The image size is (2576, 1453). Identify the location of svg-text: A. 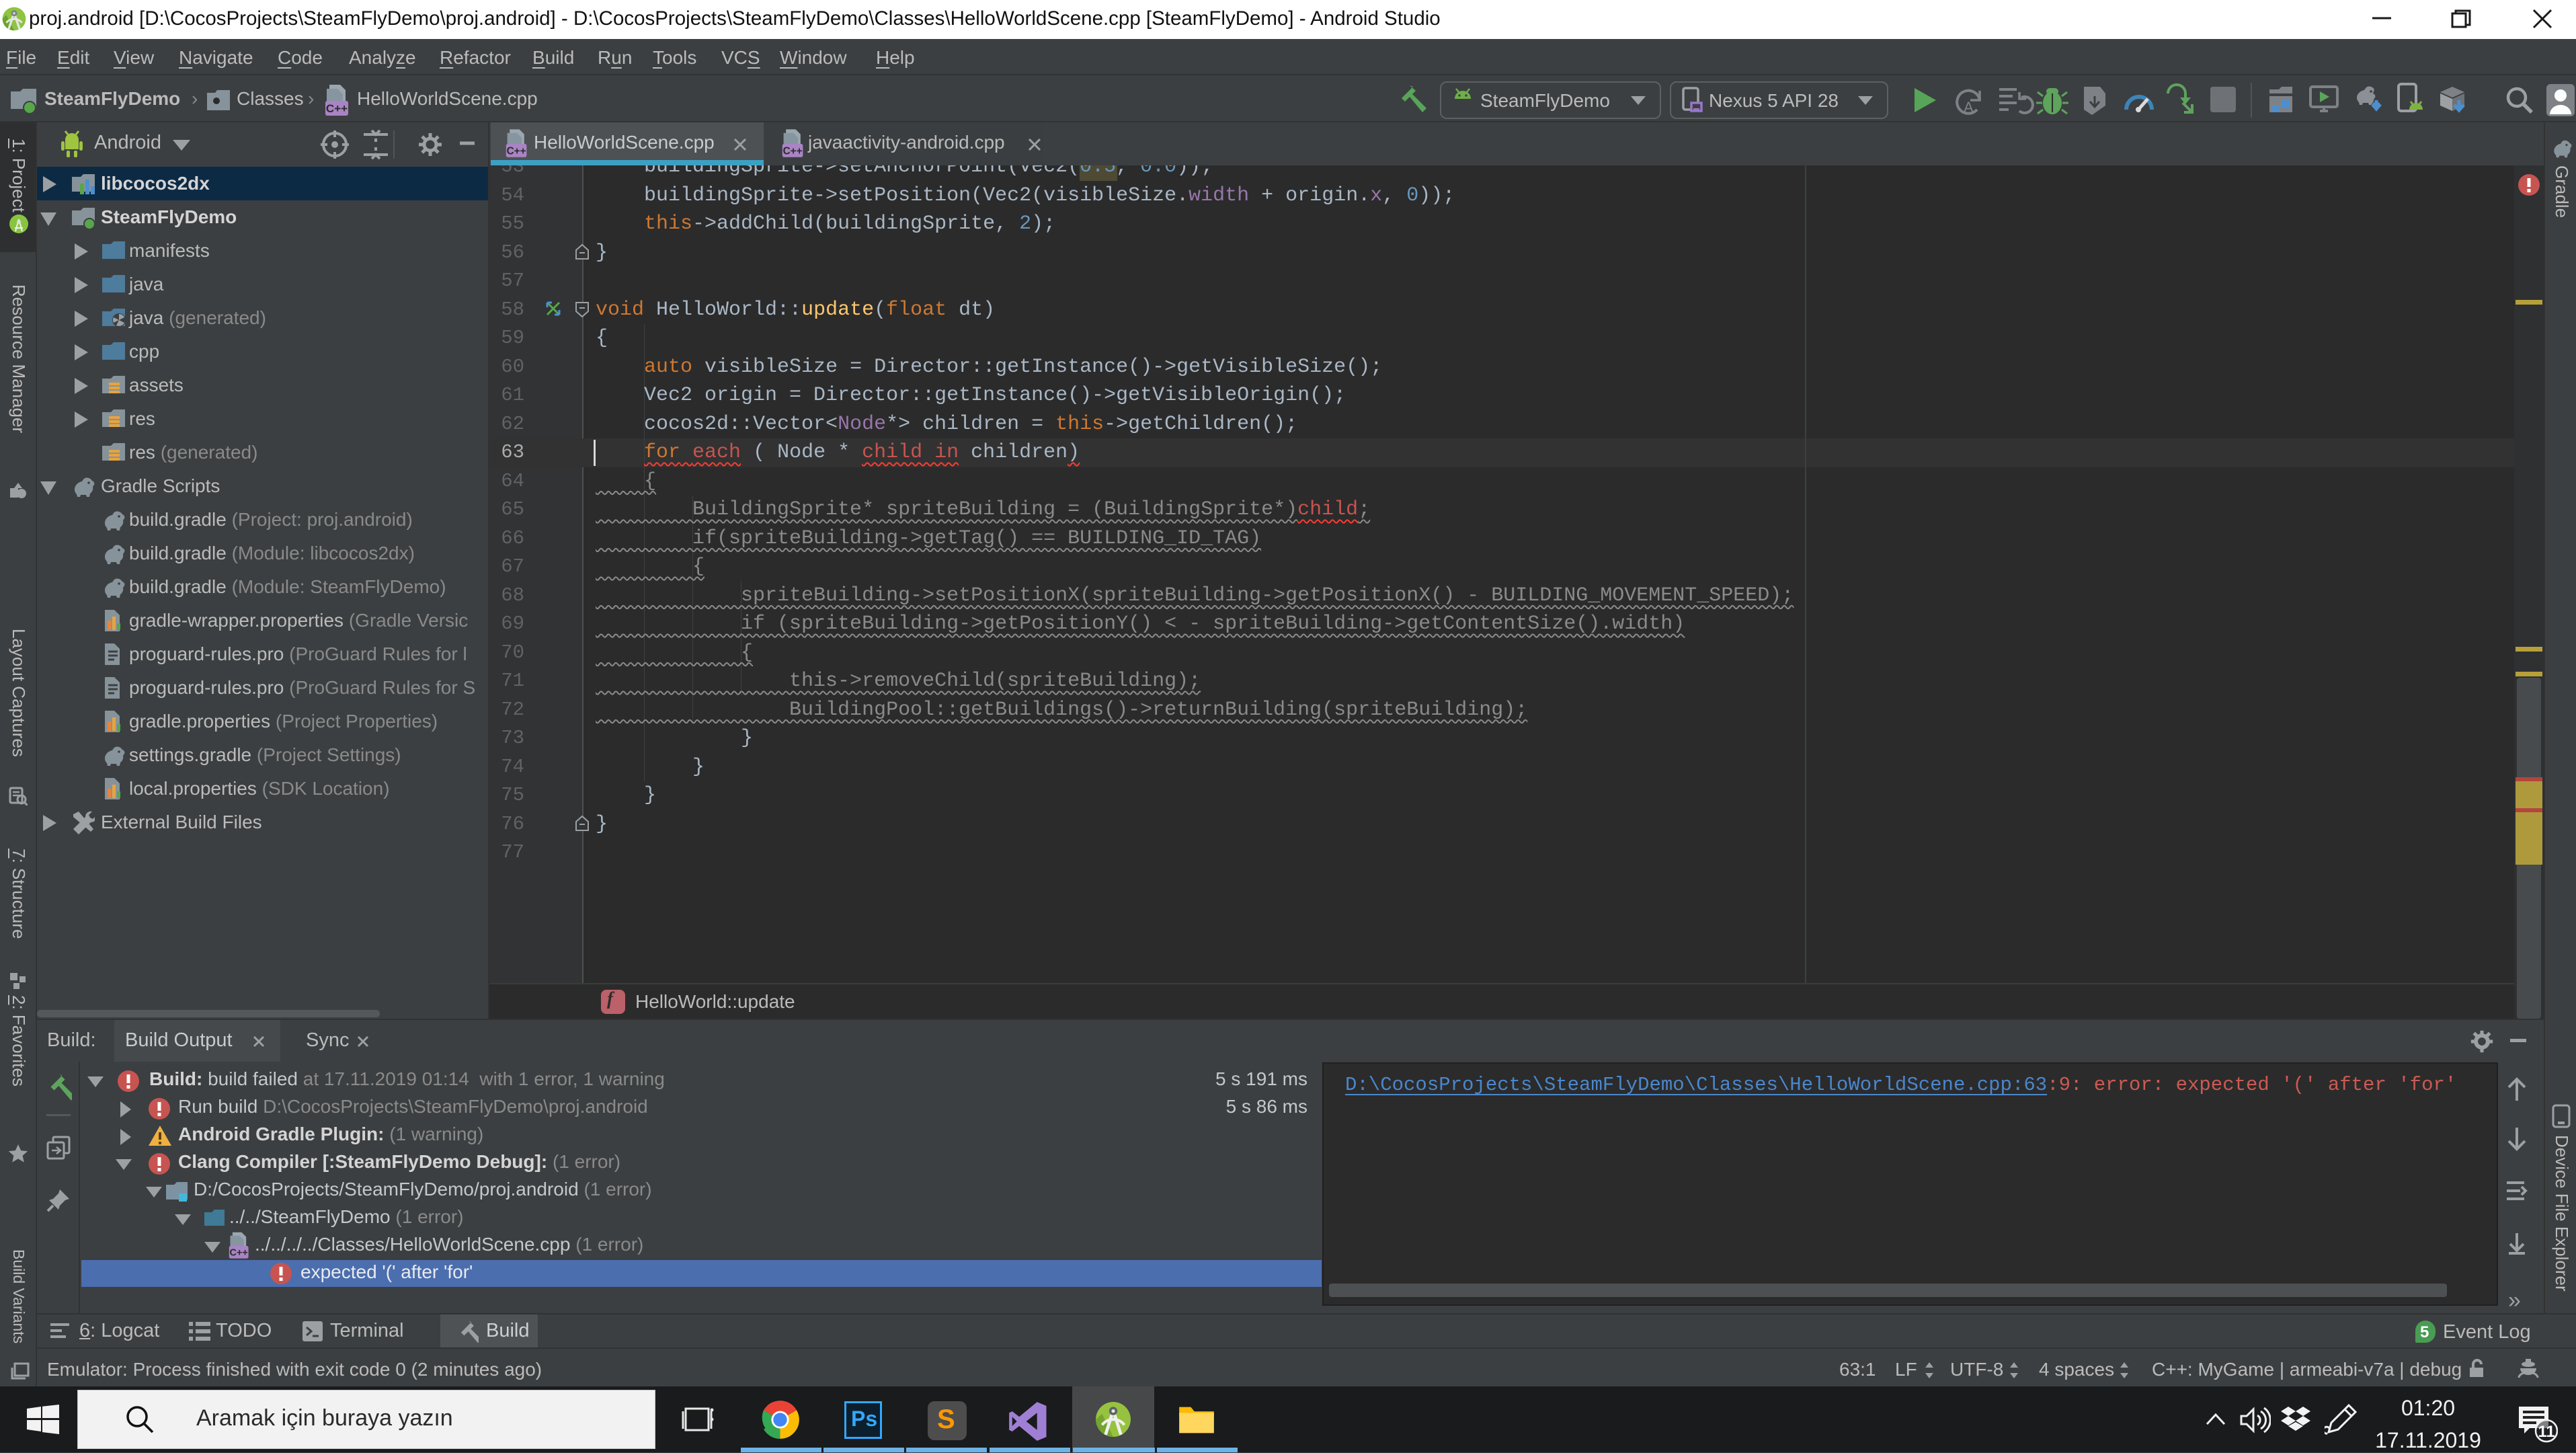
(1969, 107).